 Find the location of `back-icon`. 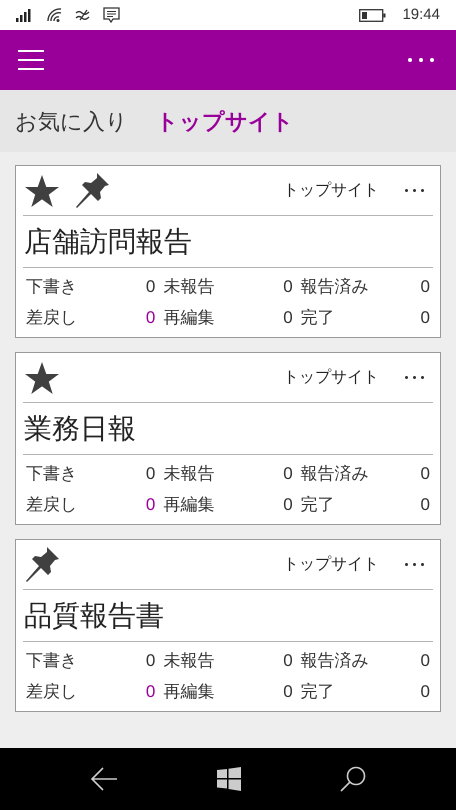

back-icon is located at coordinates (104, 779).